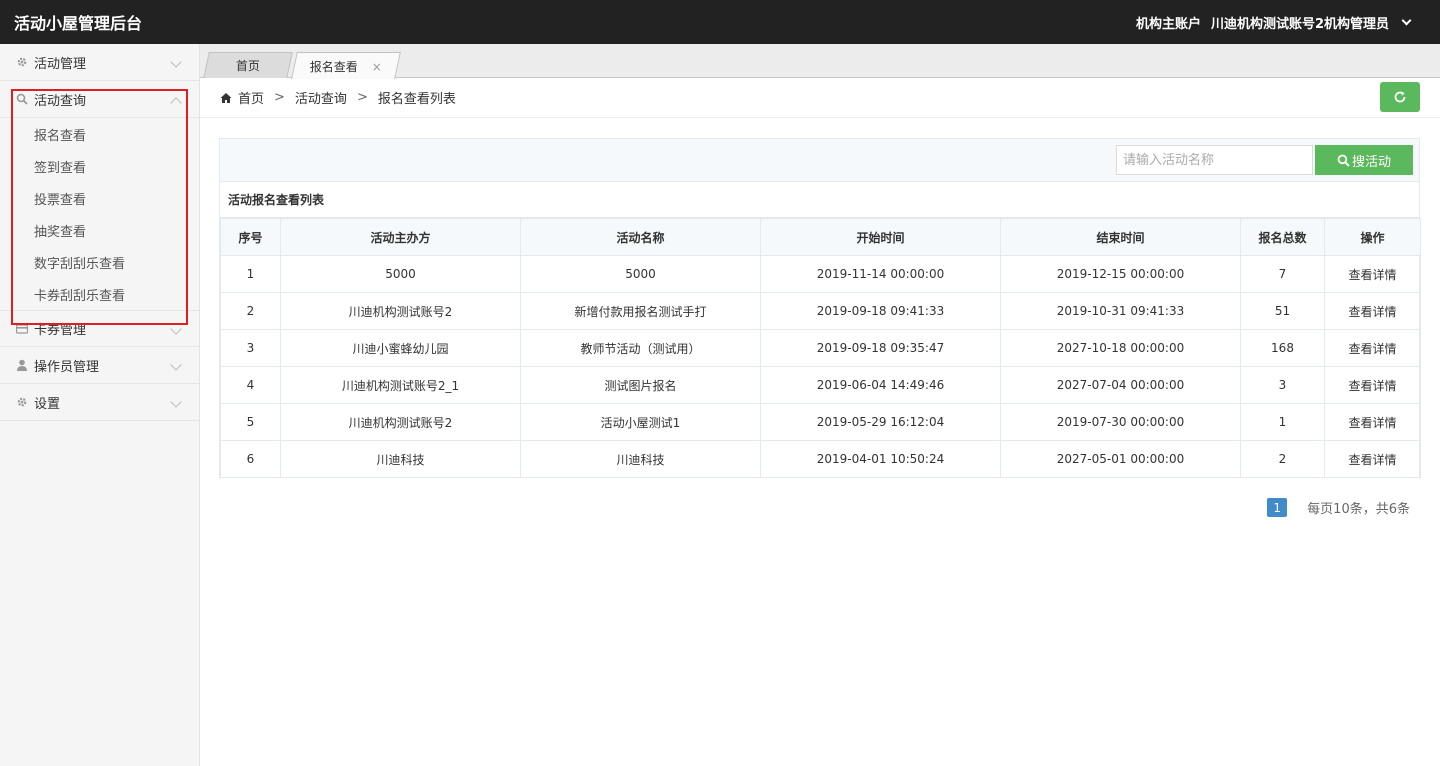 This screenshot has height=766, width=1440. Describe the element at coordinates (250, 348) in the screenshot. I see `cell-index: 3` at that location.